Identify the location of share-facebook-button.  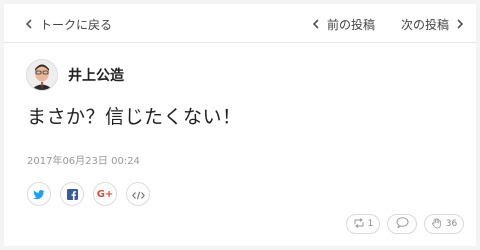
(72, 194).